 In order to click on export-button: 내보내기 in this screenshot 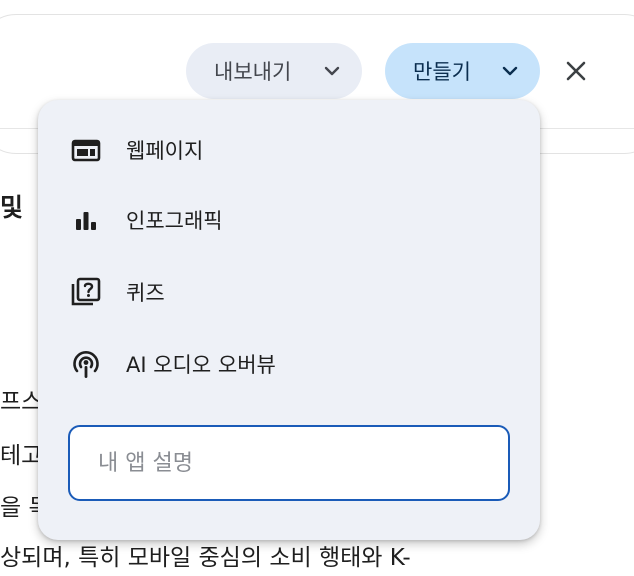, I will do `click(274, 71)`.